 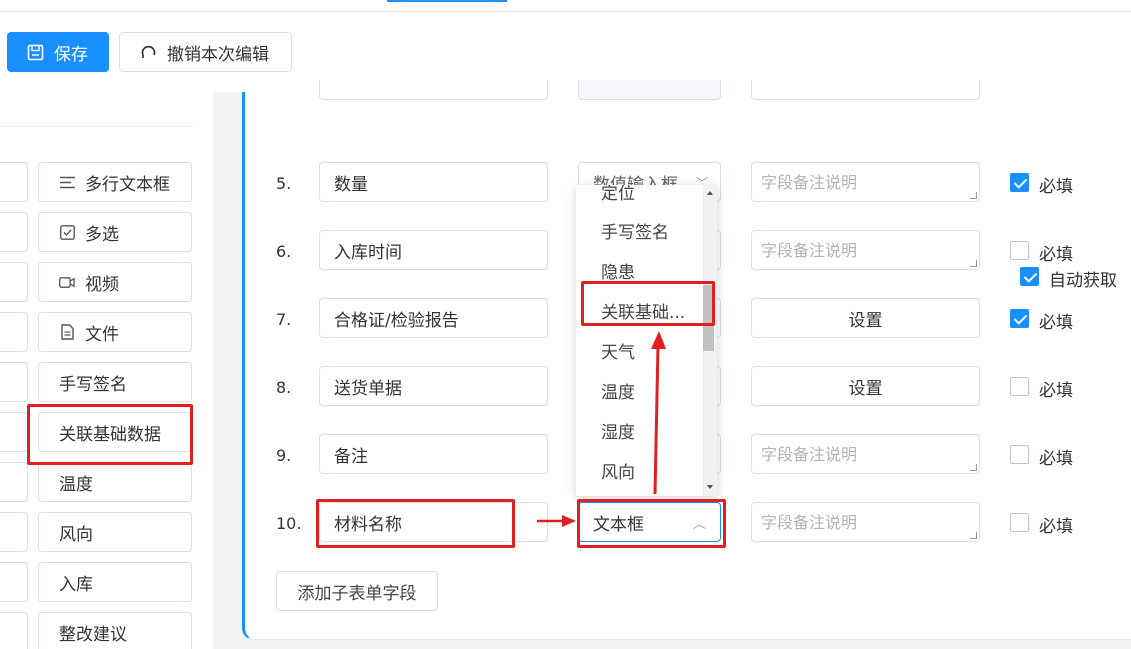 I want to click on annotation-arrows, so click(x=601, y=429).